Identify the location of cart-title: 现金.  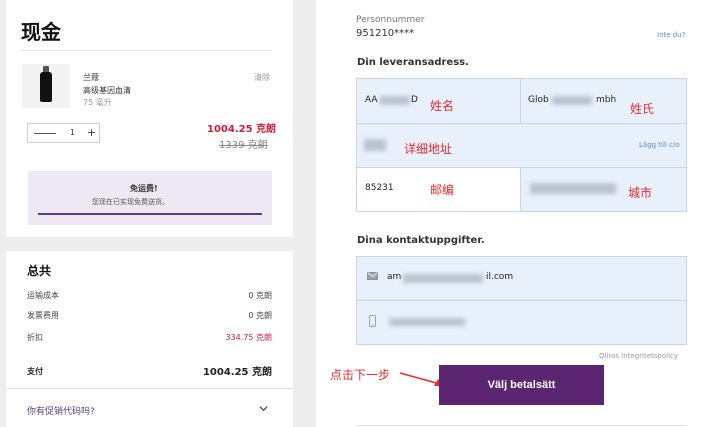
(41, 32).